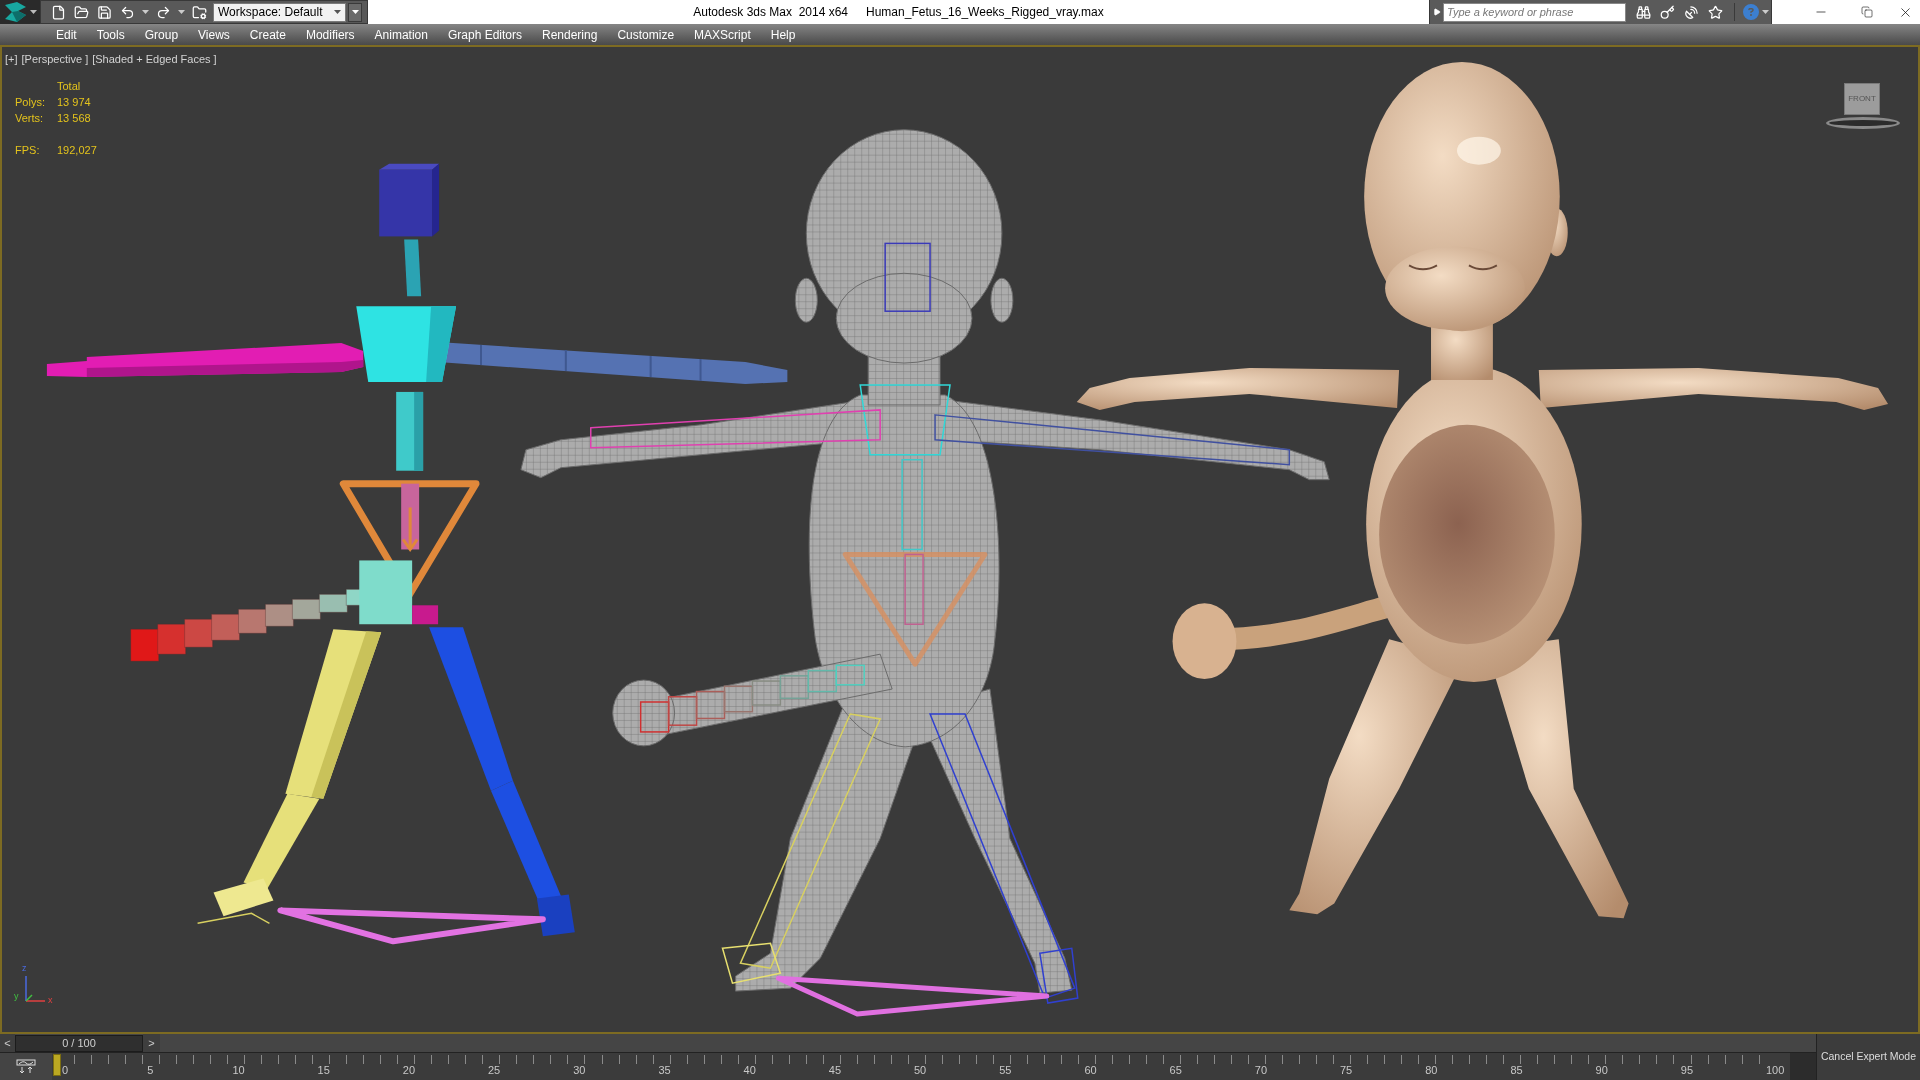 This screenshot has width=1920, height=1080. What do you see at coordinates (646, 34) in the screenshot?
I see `menu-item: Customize` at bounding box center [646, 34].